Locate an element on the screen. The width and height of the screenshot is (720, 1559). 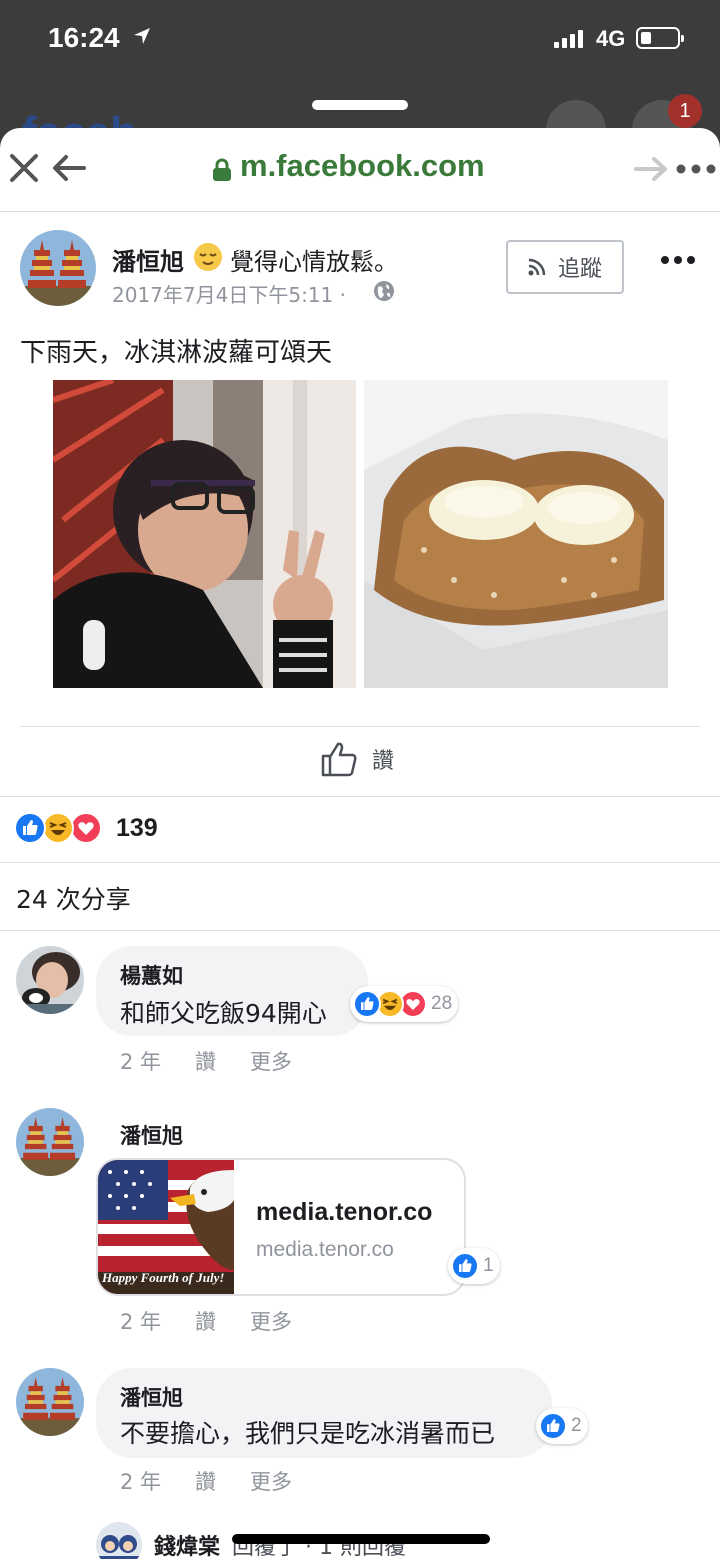
back-arrow-icon is located at coordinates (69, 168).